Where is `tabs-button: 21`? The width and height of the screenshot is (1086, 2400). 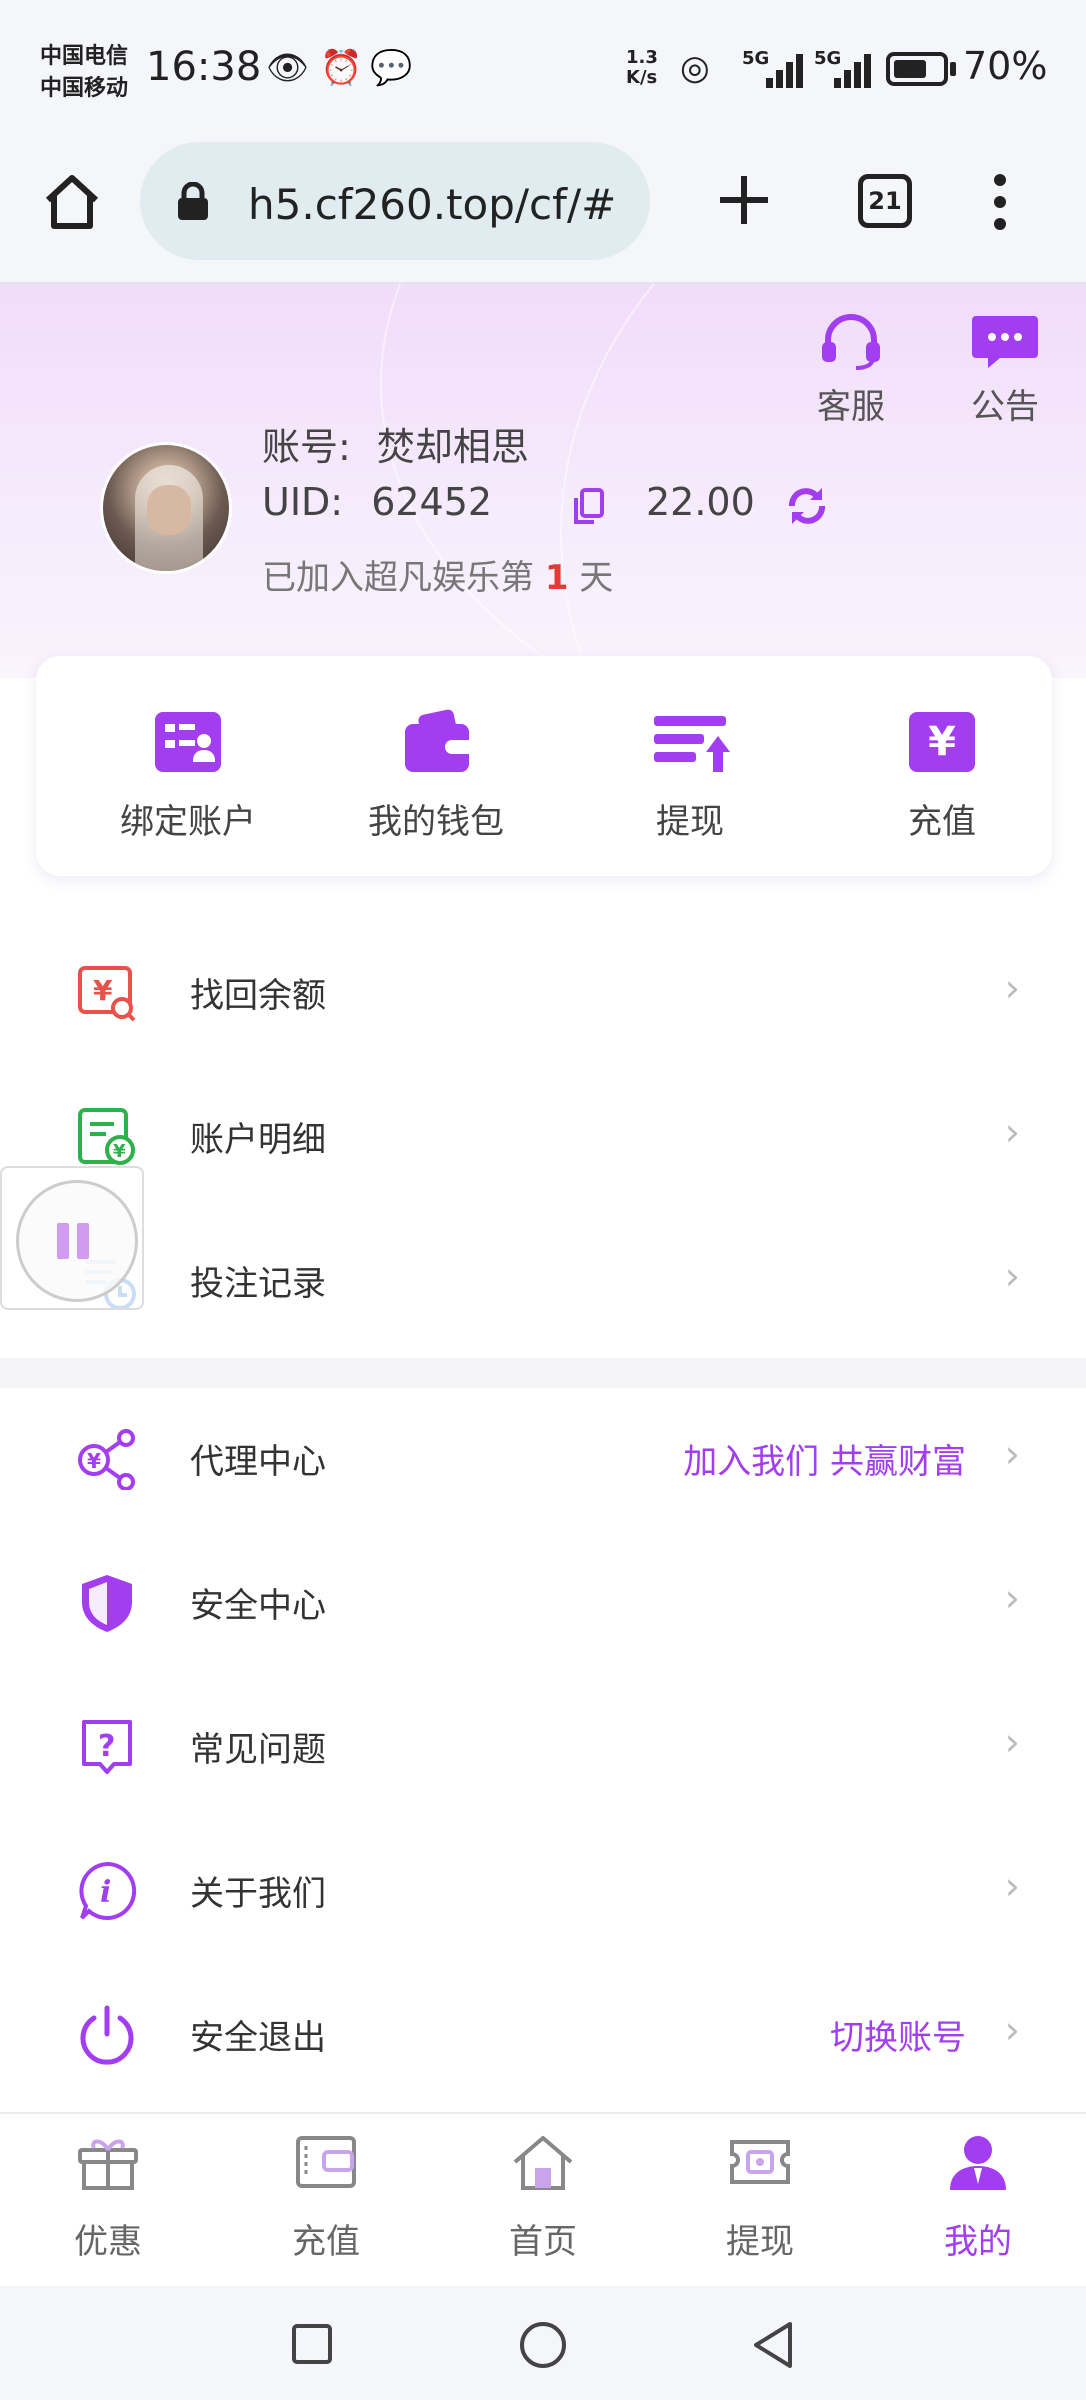 tabs-button: 21 is located at coordinates (885, 201).